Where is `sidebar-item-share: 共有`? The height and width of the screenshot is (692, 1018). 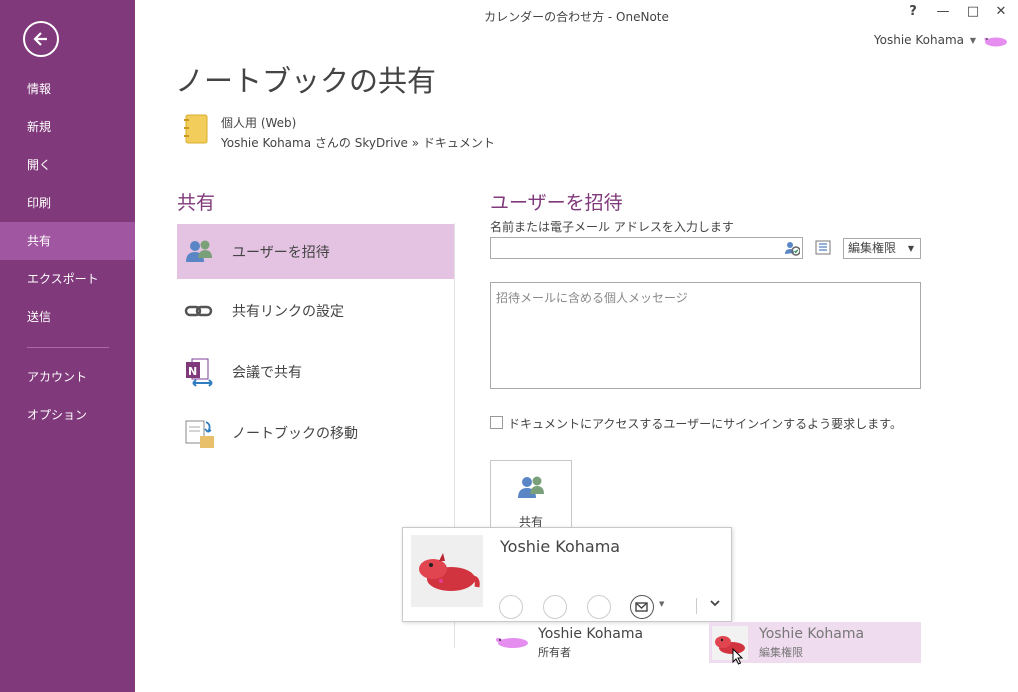 sidebar-item-share: 共有 is located at coordinates (67, 241).